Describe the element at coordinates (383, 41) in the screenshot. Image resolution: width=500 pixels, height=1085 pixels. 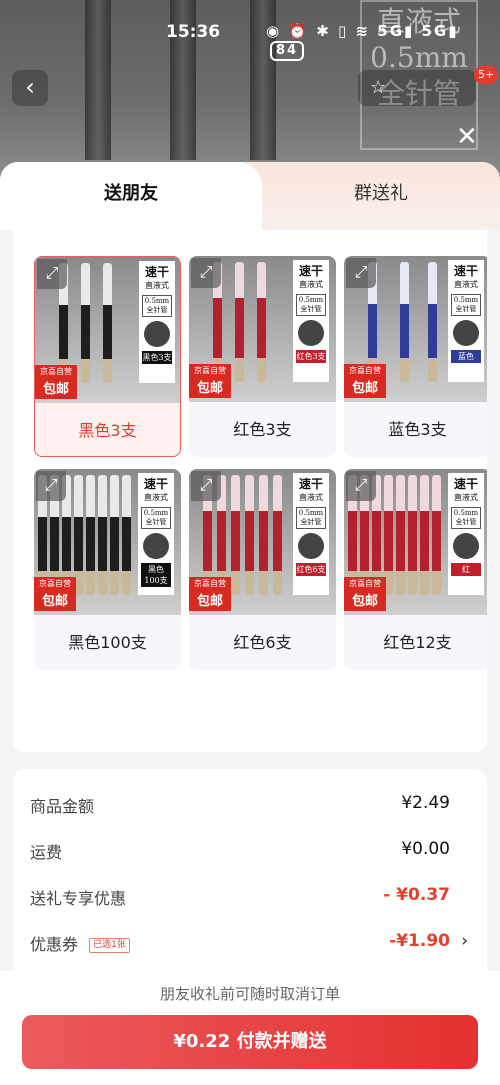
I see `status-icons: ◉ ⏰ ✱ ▯ ≋ 5G▮ 5G▮ 84` at that location.